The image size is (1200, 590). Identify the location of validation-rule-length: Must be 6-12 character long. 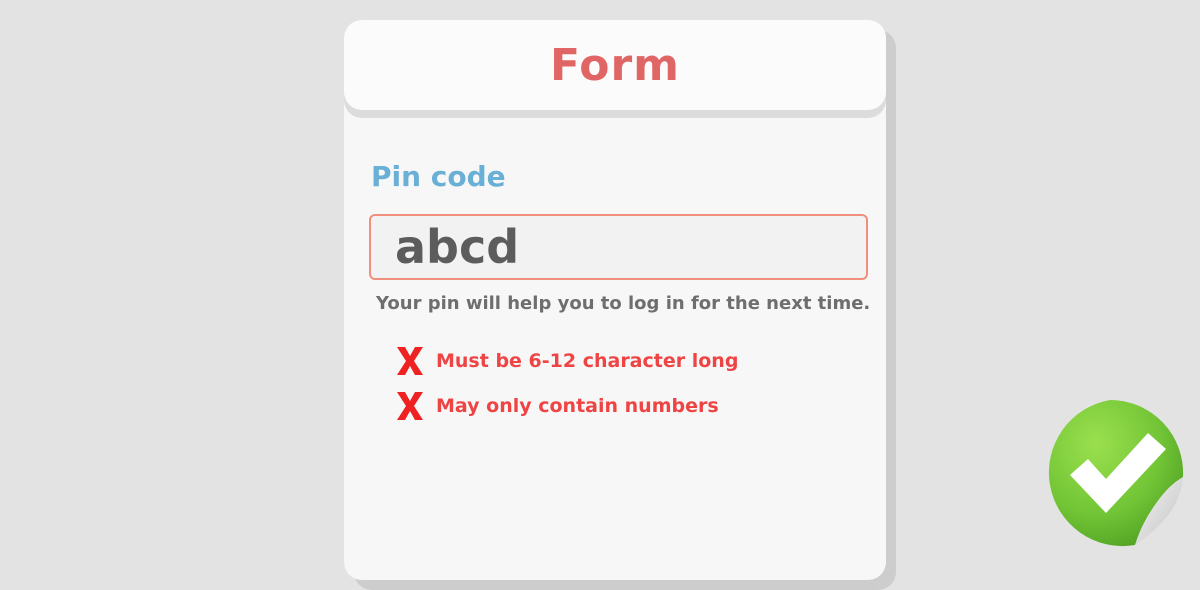
(566, 361).